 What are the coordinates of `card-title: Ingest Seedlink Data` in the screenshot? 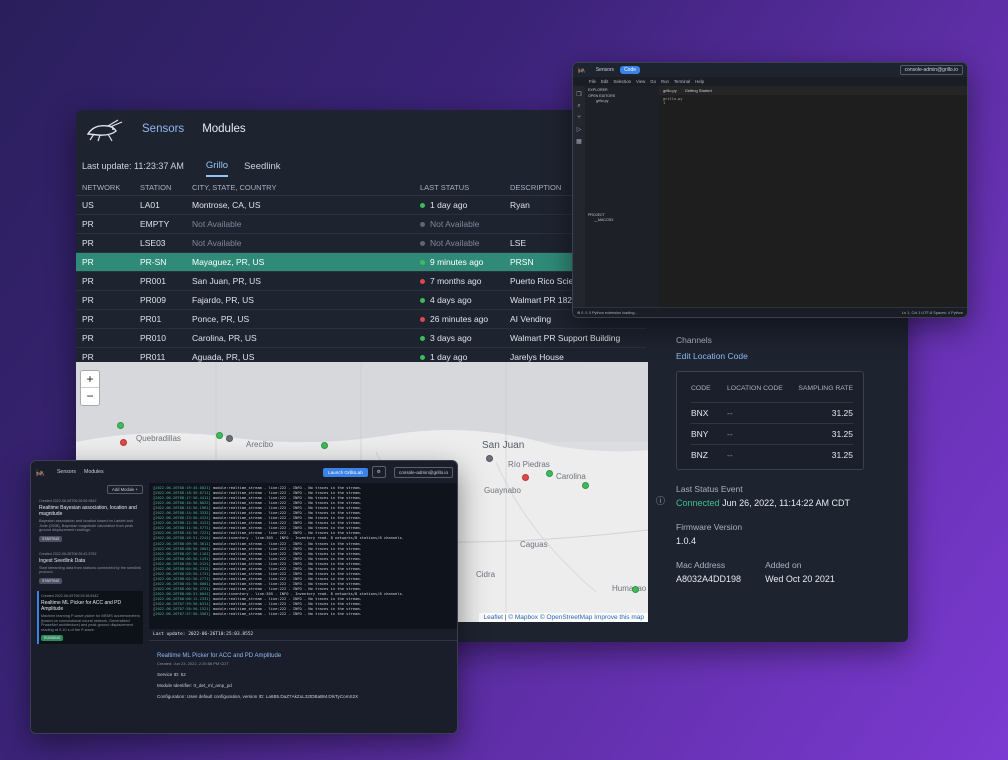 It's located at (62, 560).